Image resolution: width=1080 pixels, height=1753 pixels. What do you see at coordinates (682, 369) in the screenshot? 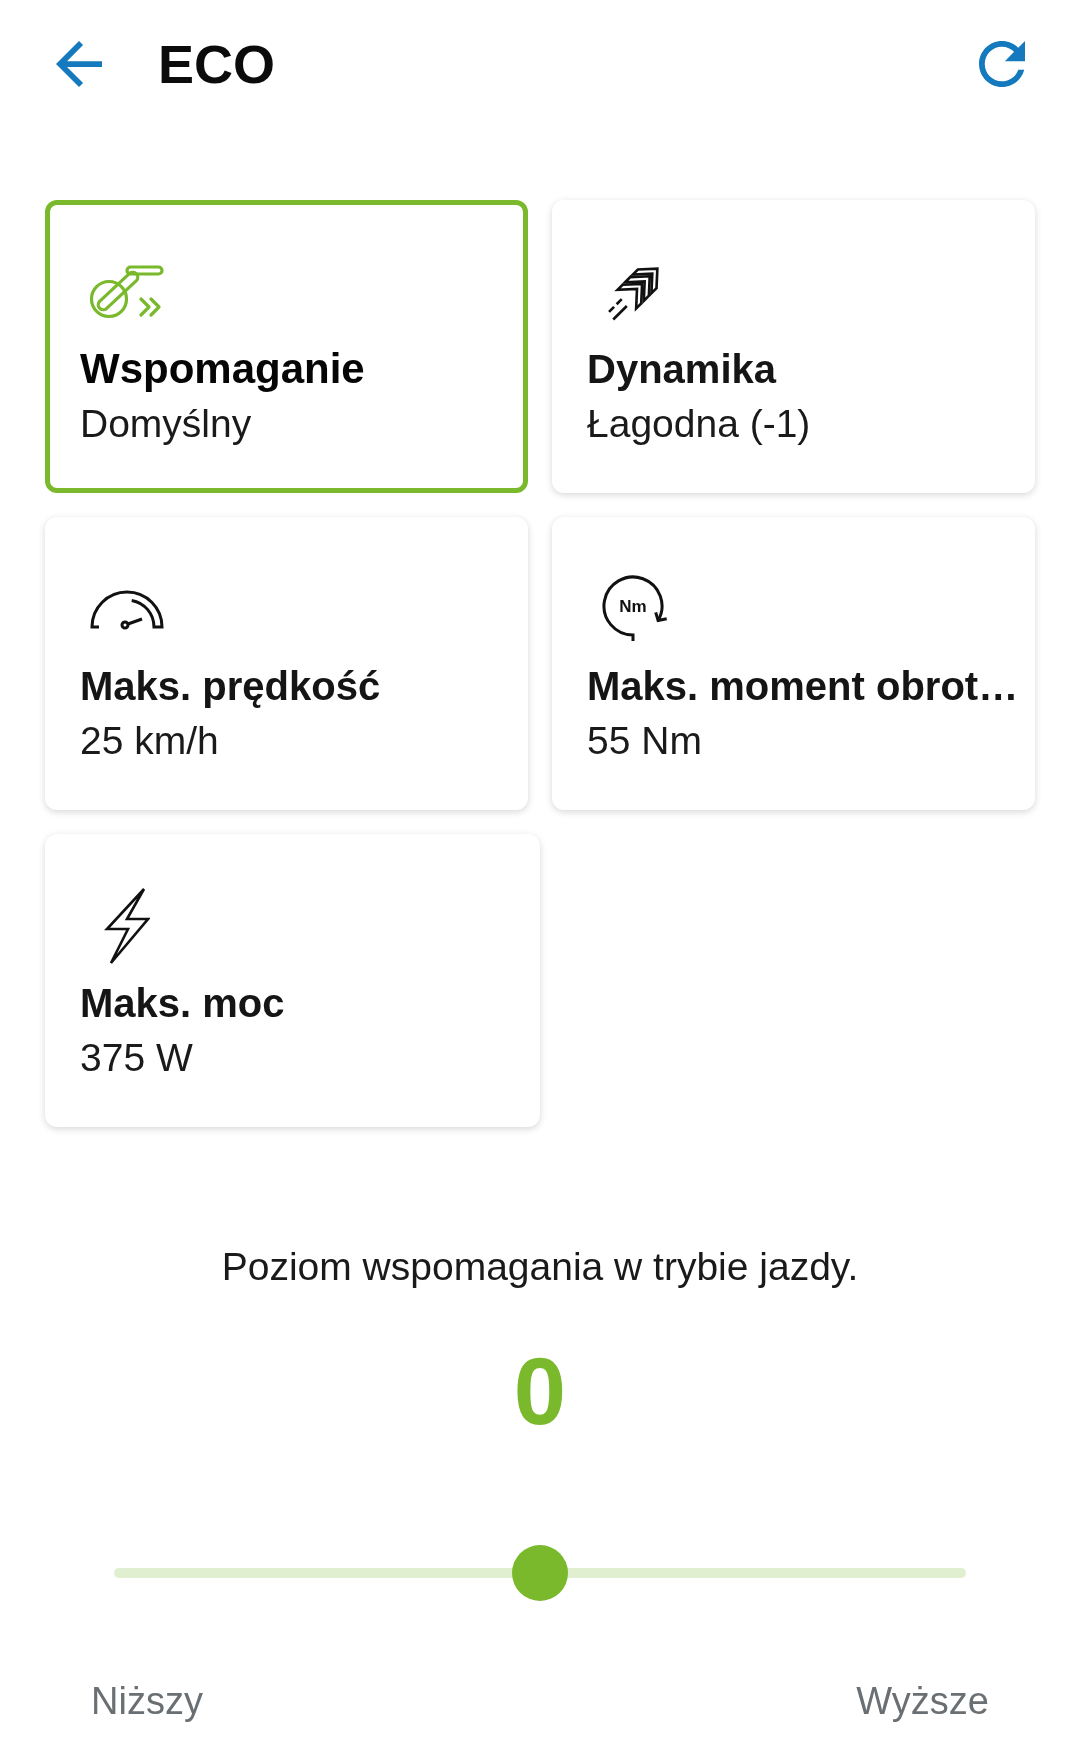
I see `card-title: Dynamika` at bounding box center [682, 369].